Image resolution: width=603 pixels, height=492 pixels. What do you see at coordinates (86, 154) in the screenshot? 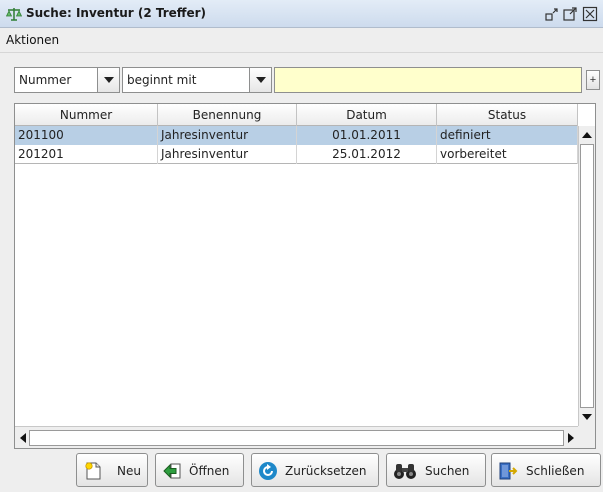
I see `cell-nummer: 201201` at bounding box center [86, 154].